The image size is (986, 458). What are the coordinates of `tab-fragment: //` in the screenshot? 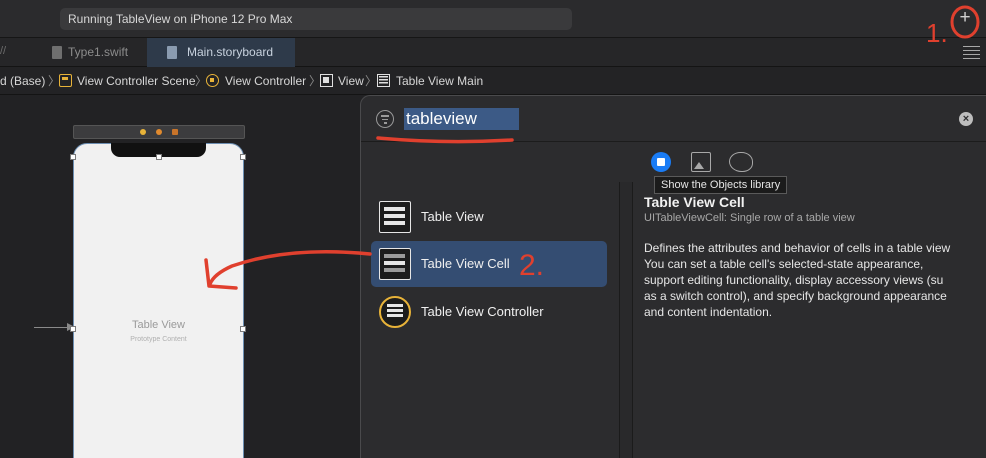 It's located at (3, 51).